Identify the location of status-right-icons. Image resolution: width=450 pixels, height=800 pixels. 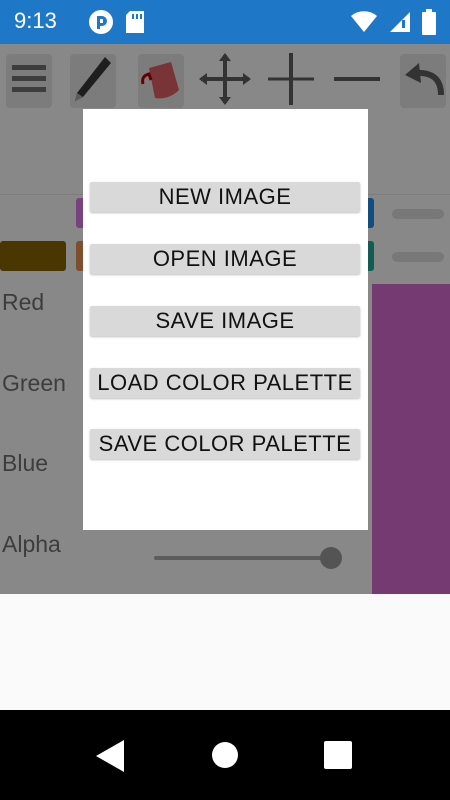
(393, 24).